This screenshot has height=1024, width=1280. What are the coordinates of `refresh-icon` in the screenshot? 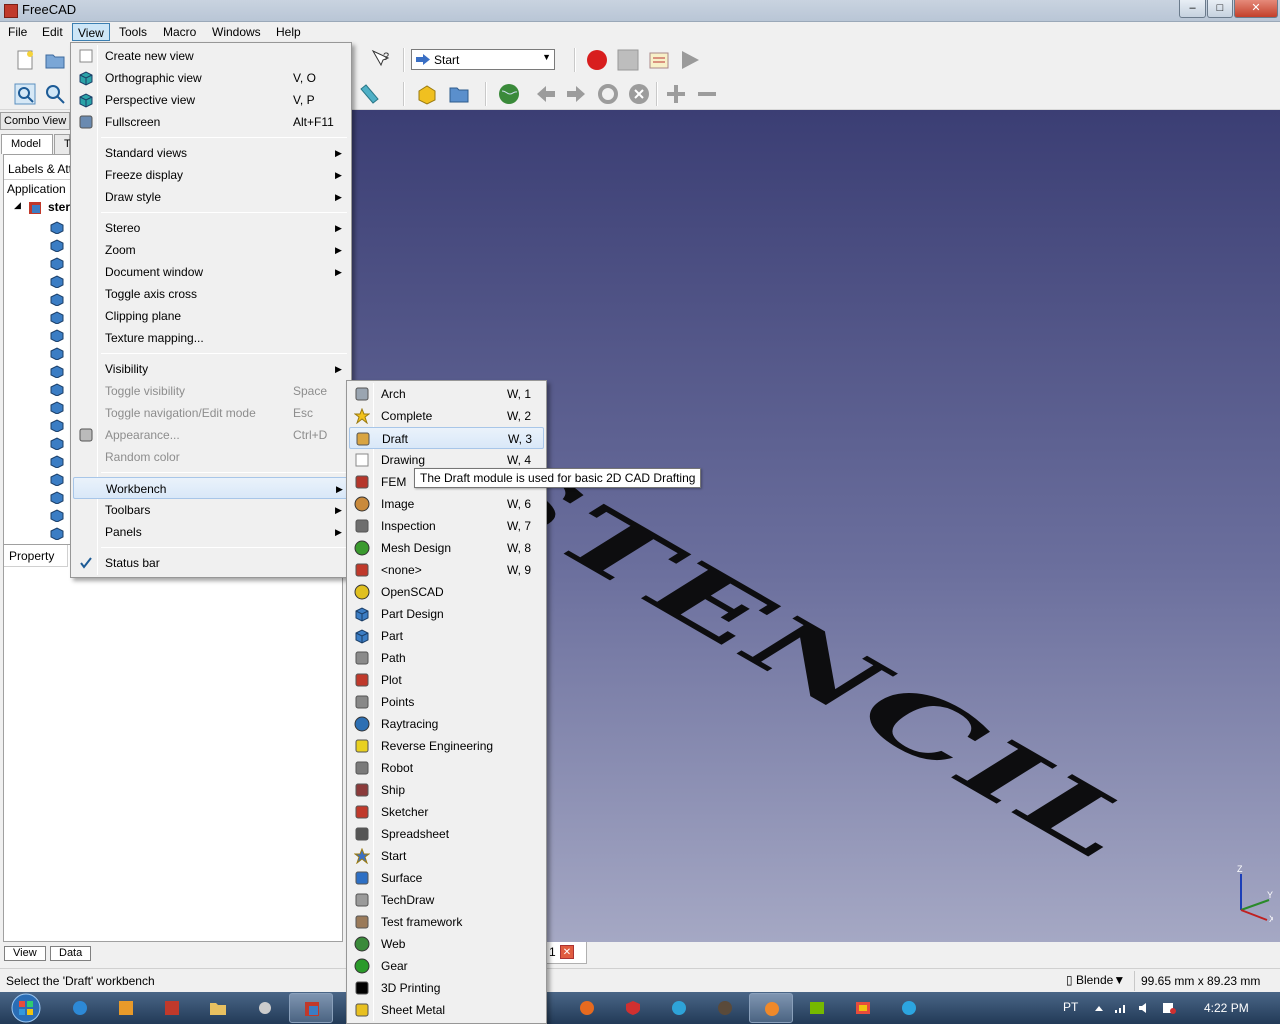 It's located at (608, 94).